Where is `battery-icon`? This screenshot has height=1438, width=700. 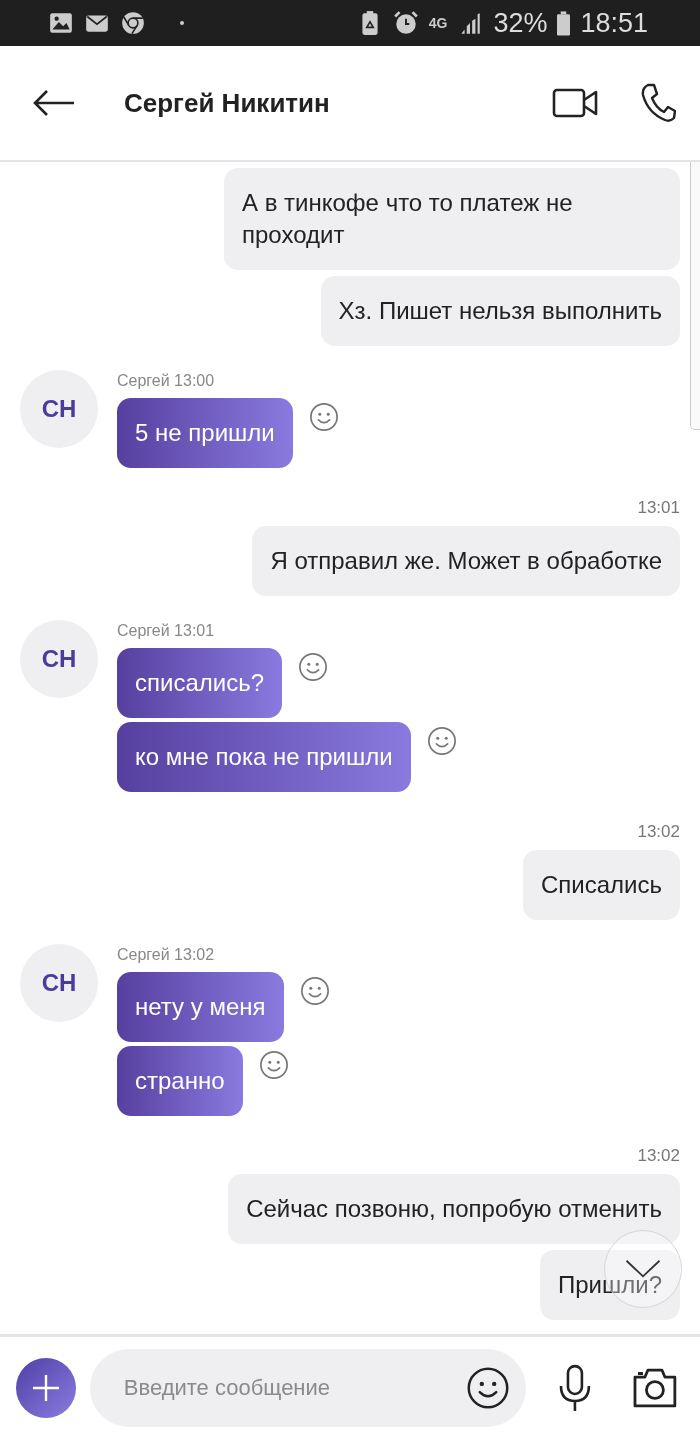
battery-icon is located at coordinates (564, 23).